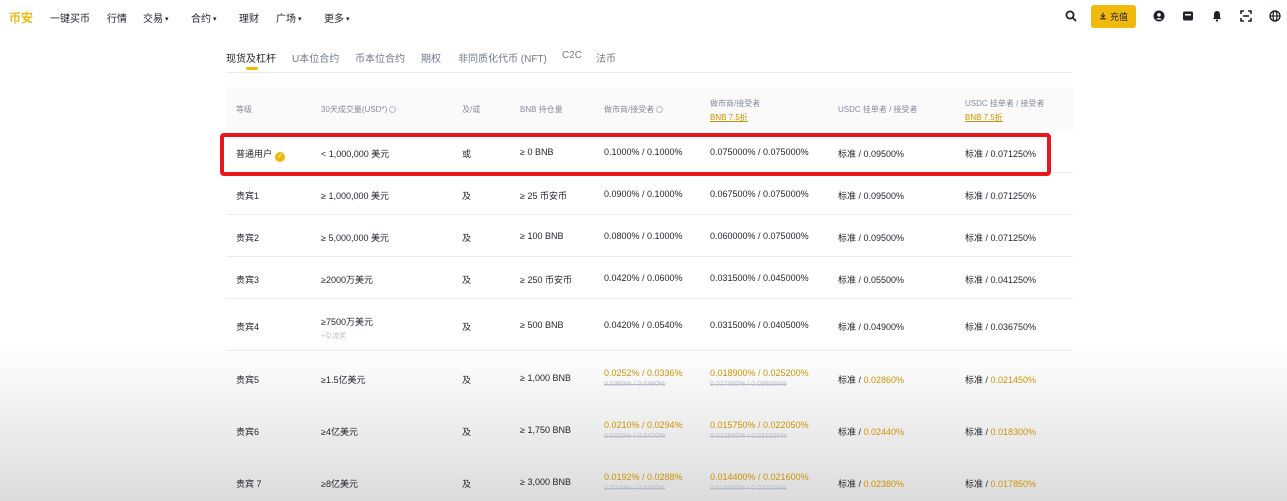  I want to click on cell-maker-taker-bnb: 0.031500% / 0.040500%, so click(759, 325).